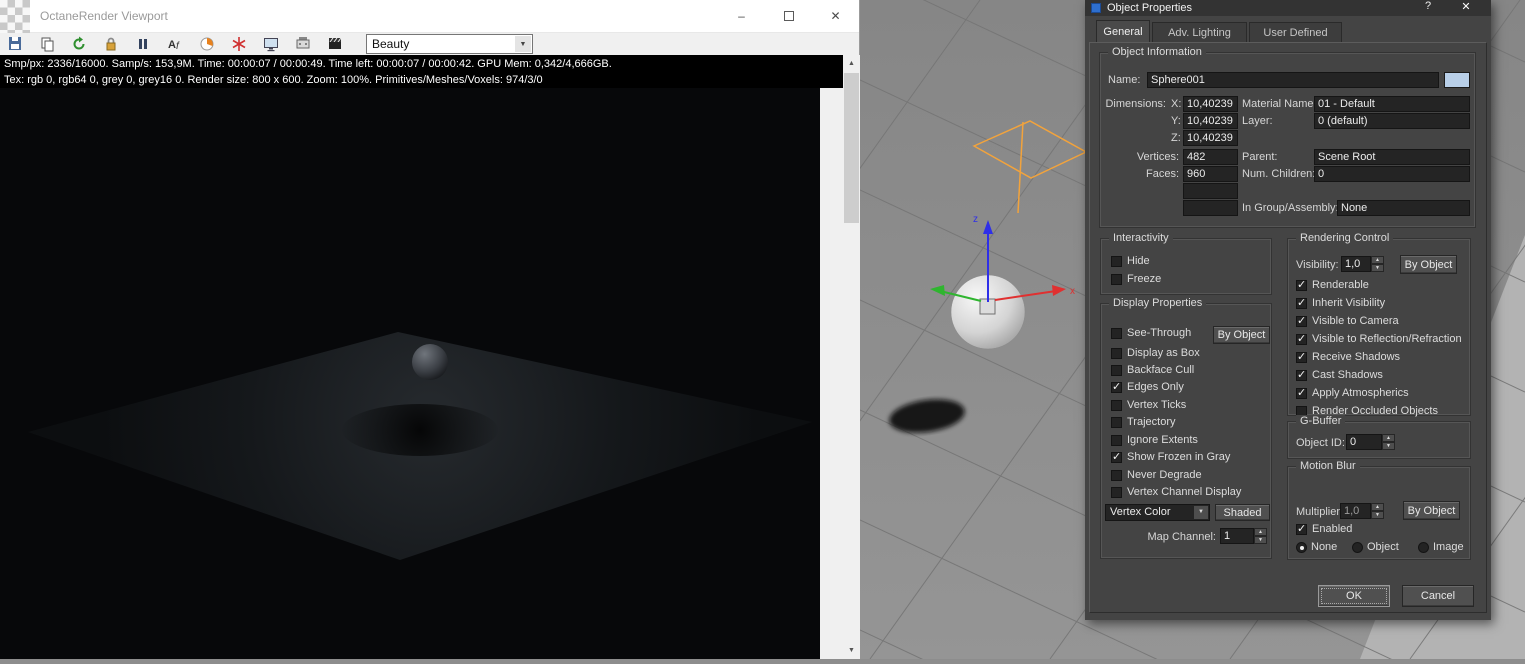 This screenshot has height=664, width=1525. Describe the element at coordinates (1356, 264) in the screenshot. I see `visibility-field: 1,0` at that location.